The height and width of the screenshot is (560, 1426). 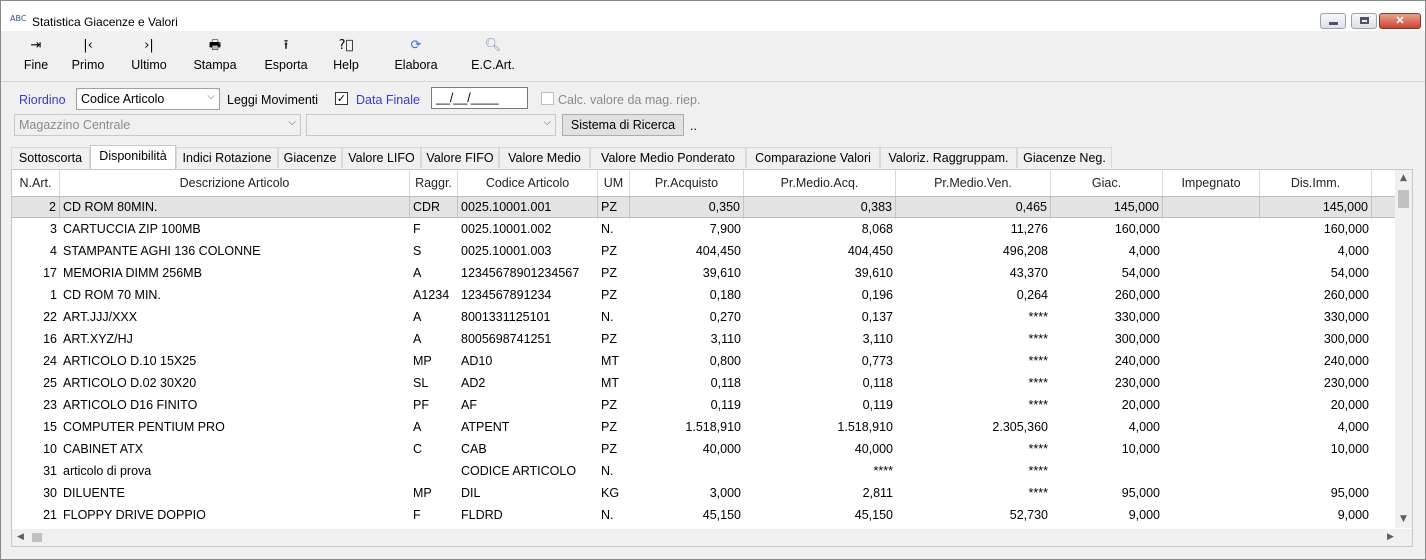 I want to click on cell-pr-medio-acq: ****, so click(x=820, y=471).